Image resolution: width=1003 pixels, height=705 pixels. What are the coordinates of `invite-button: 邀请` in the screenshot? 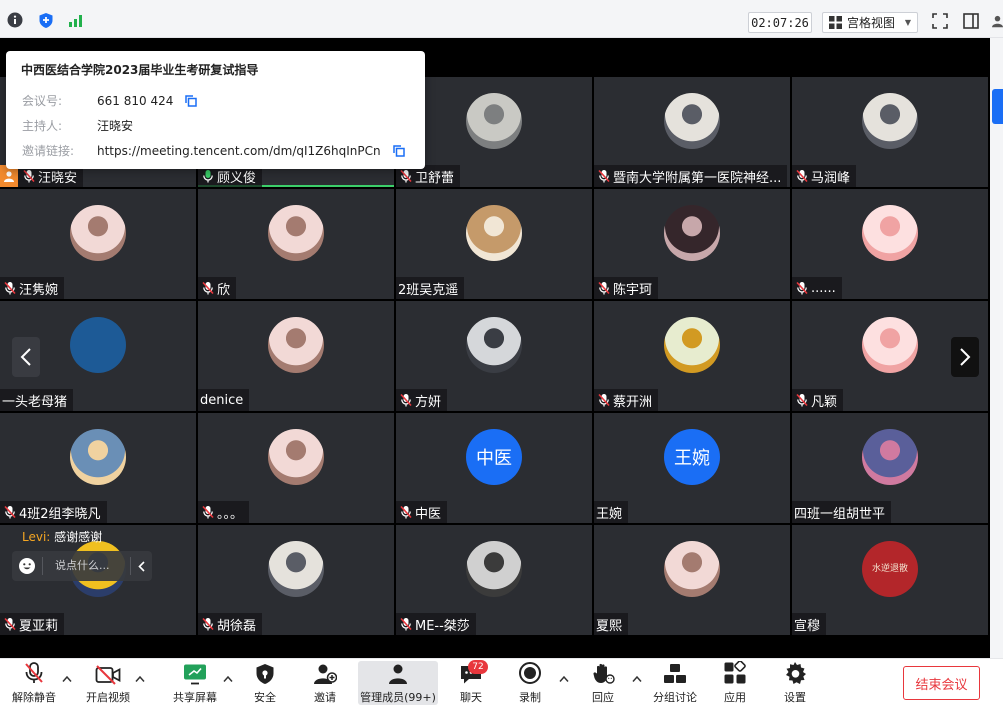 It's located at (325, 683).